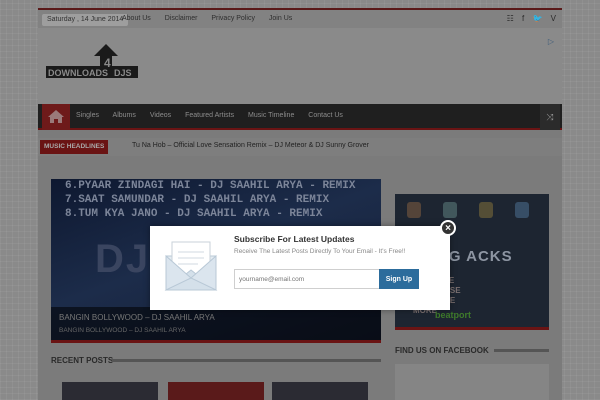  Describe the element at coordinates (78, 73) in the screenshot. I see `logo-text: DOWNLOADS` at that location.